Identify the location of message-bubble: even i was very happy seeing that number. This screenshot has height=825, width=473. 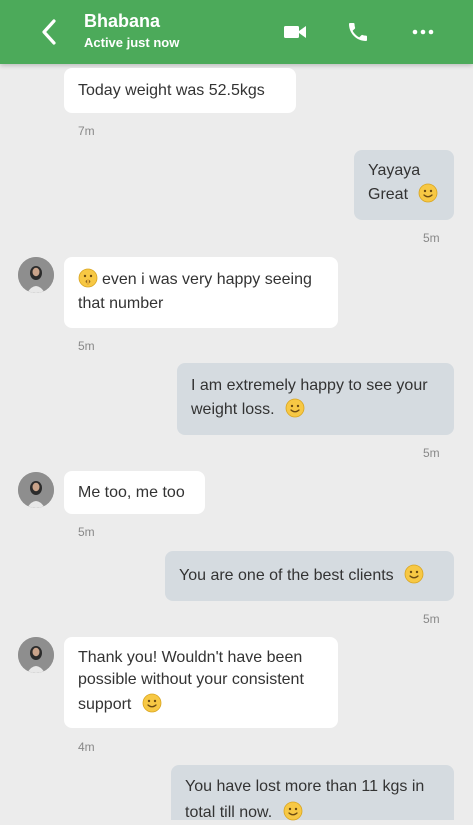
(201, 292).